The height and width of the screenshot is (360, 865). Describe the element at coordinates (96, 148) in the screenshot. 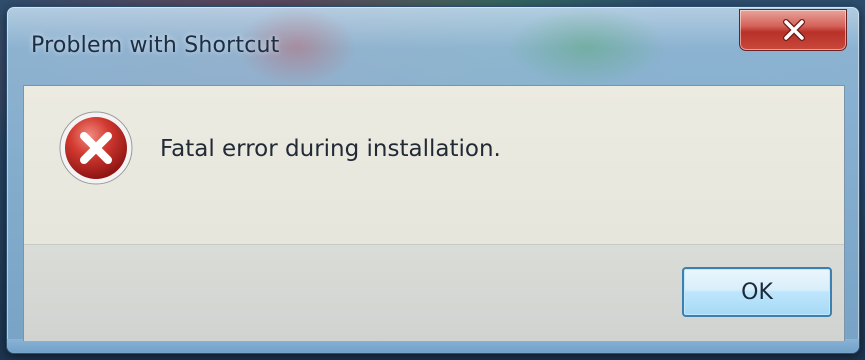

I see `error-icon` at that location.